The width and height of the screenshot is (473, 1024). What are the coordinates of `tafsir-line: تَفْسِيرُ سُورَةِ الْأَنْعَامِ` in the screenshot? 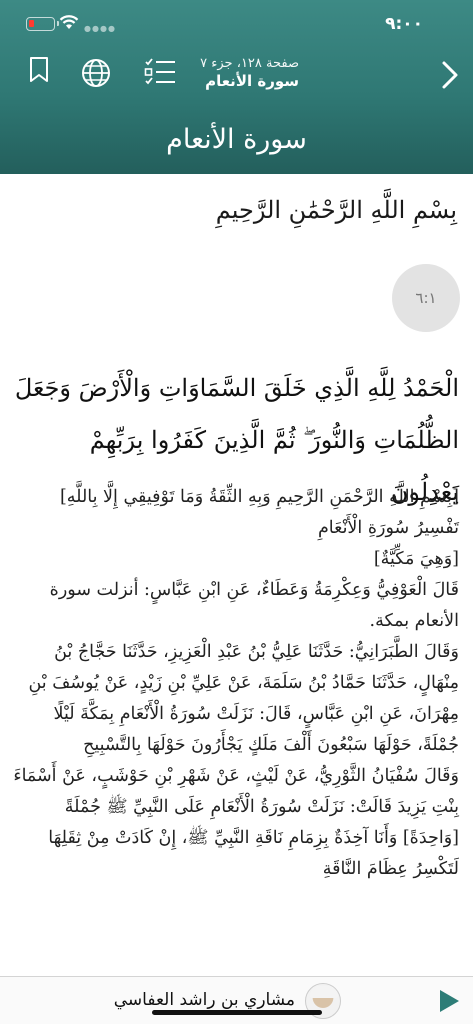 It's located at (388, 528).